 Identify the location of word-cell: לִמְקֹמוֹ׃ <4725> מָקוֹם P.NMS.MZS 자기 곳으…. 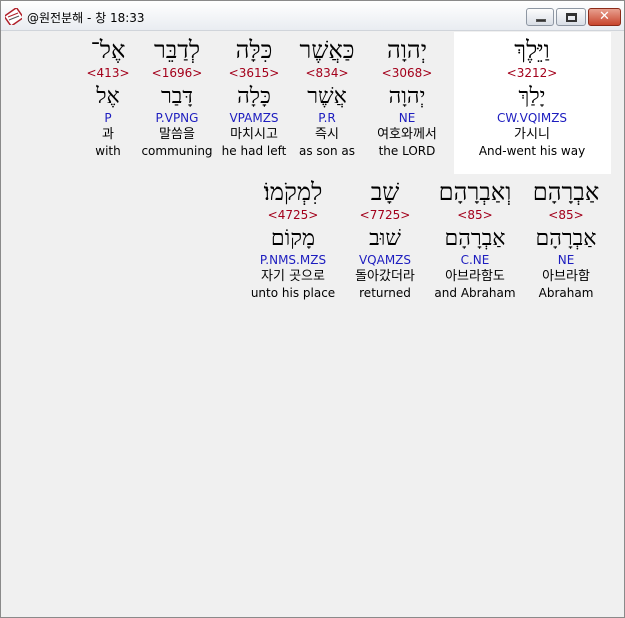
(293, 239).